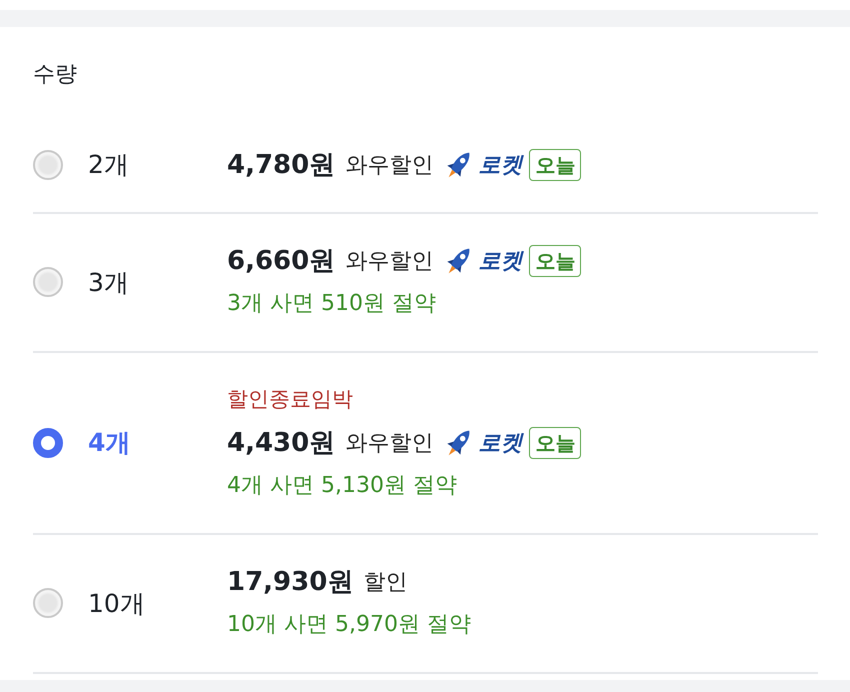  I want to click on quantity-label: 10개, so click(116, 604).